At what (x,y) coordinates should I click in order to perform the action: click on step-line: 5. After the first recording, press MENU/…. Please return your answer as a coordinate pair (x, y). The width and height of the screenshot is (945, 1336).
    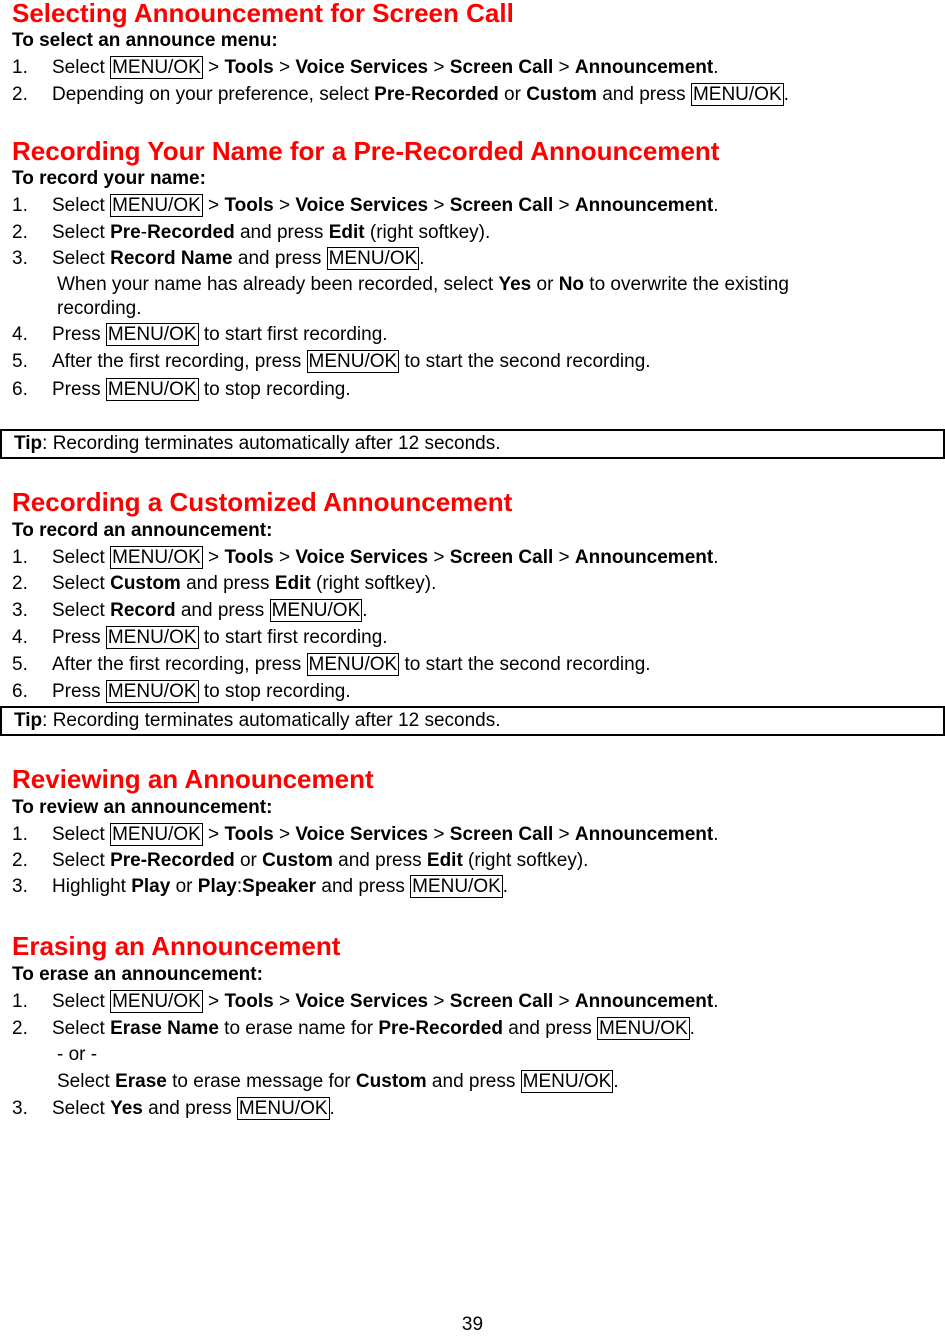
    Looking at the image, I should click on (331, 361).